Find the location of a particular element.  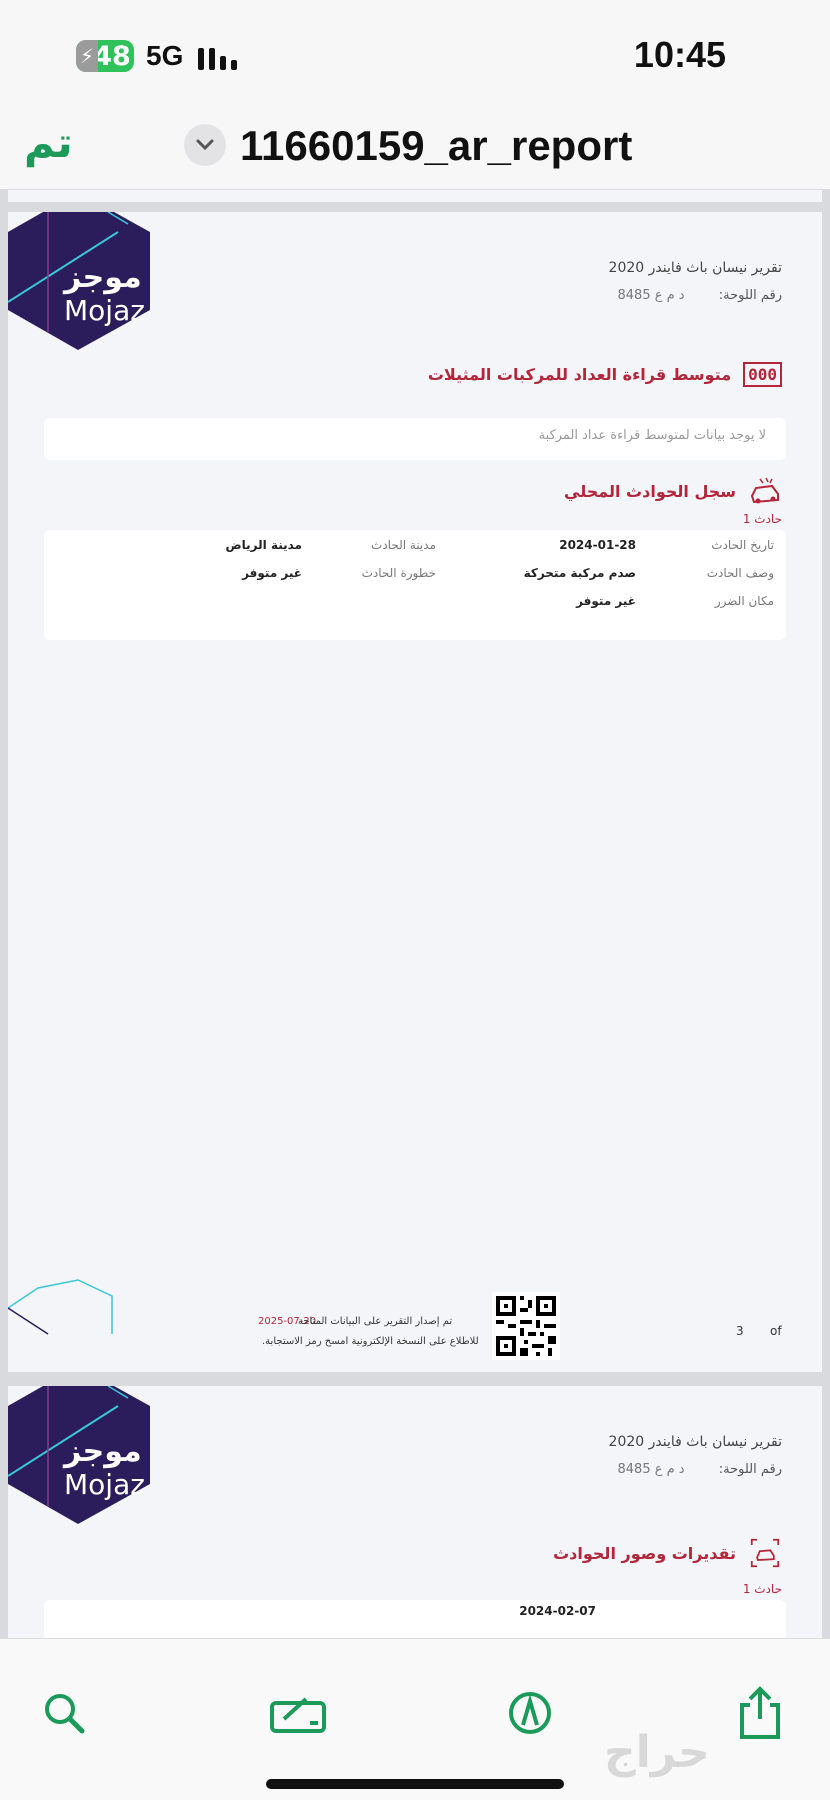

title-menu-button is located at coordinates (205, 145).